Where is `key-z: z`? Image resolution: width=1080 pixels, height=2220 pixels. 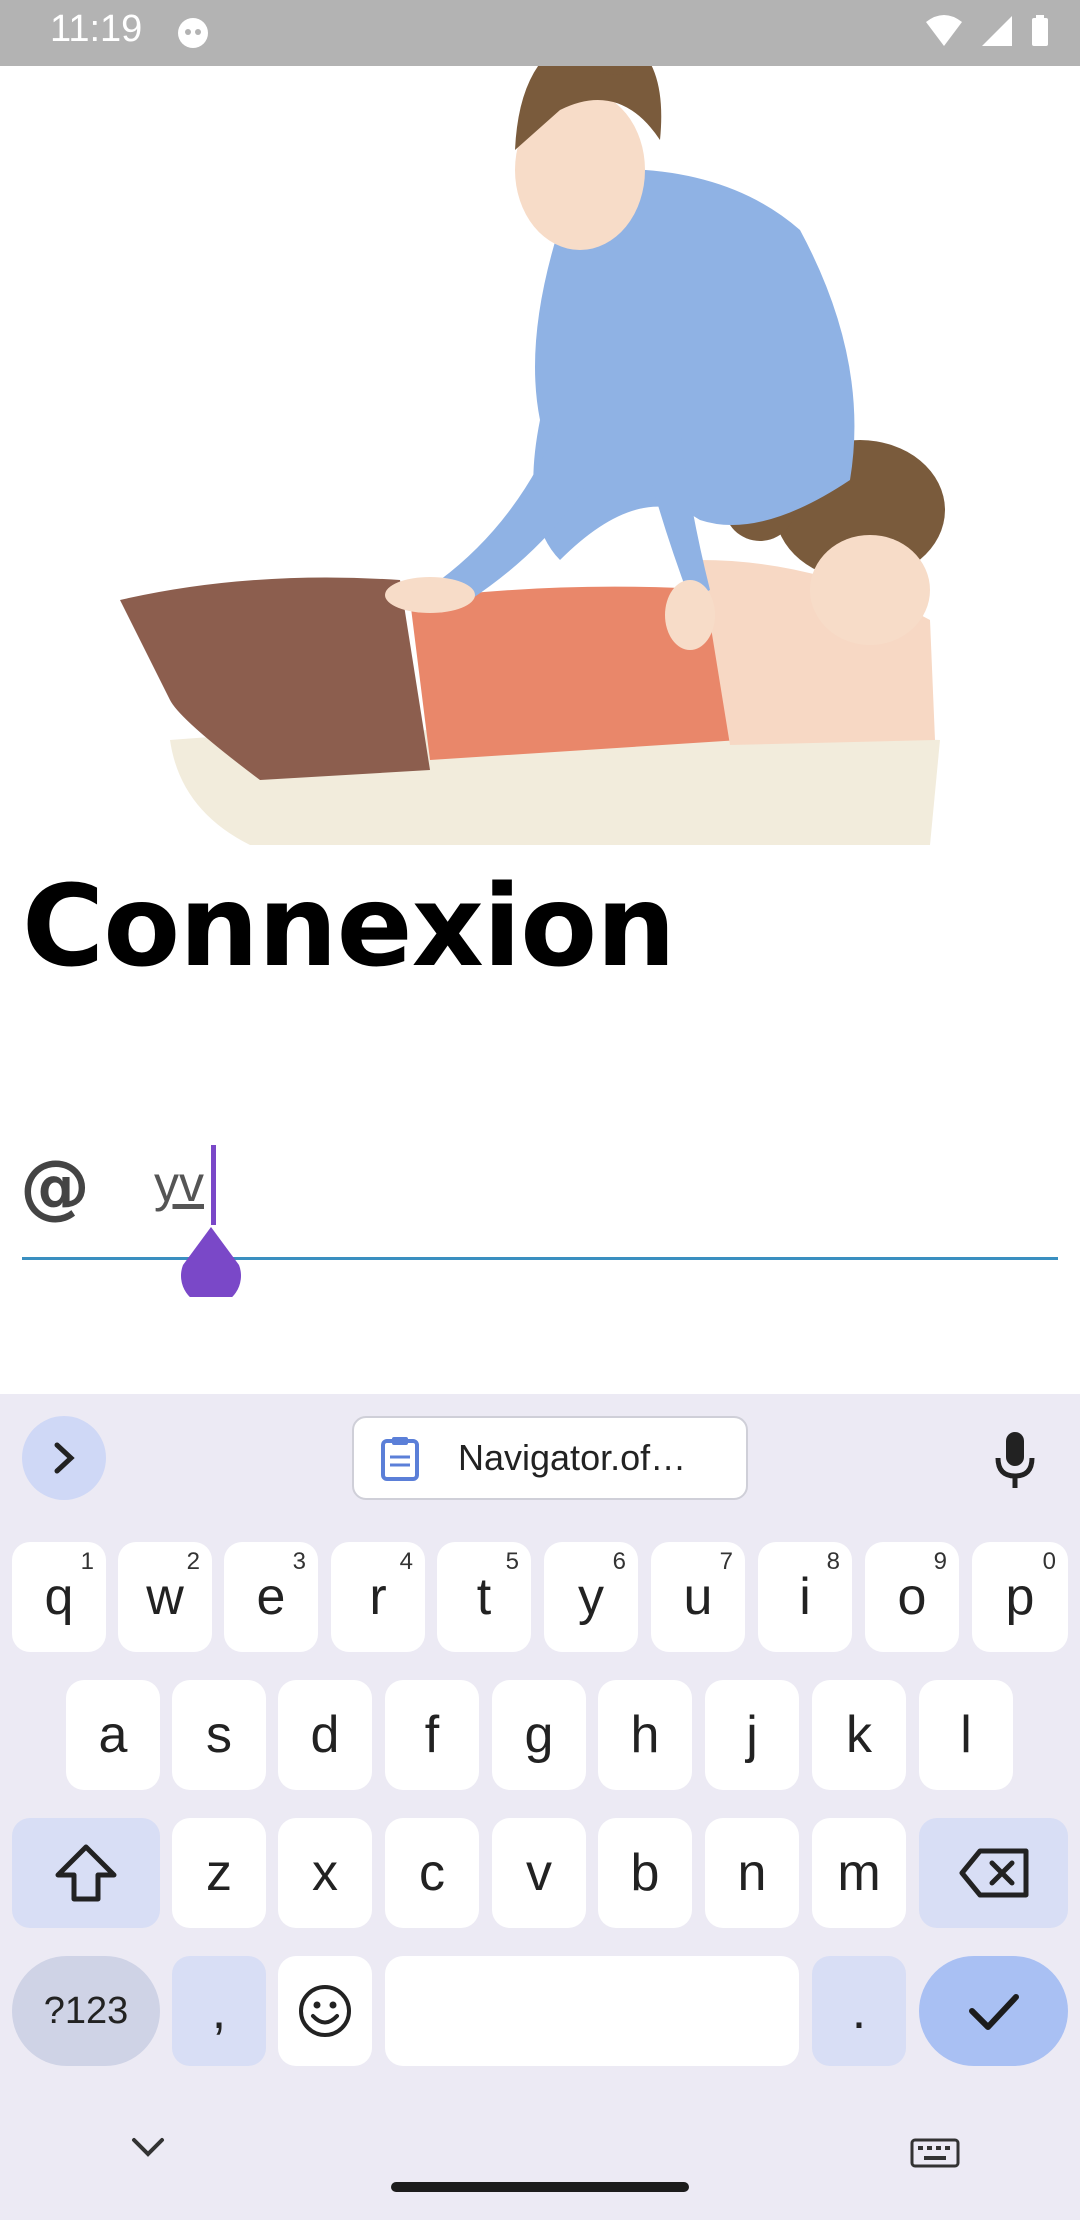 key-z: z is located at coordinates (219, 1873).